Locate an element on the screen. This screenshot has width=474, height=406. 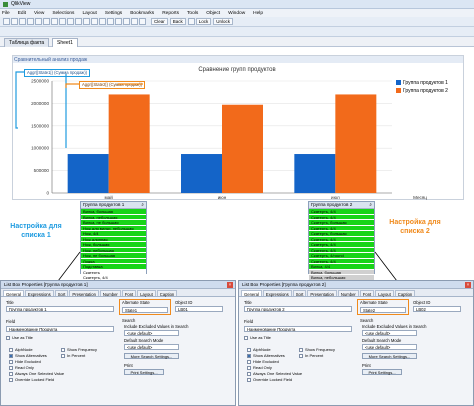
object-id-input: LB02 is located at coordinates (437, 309).